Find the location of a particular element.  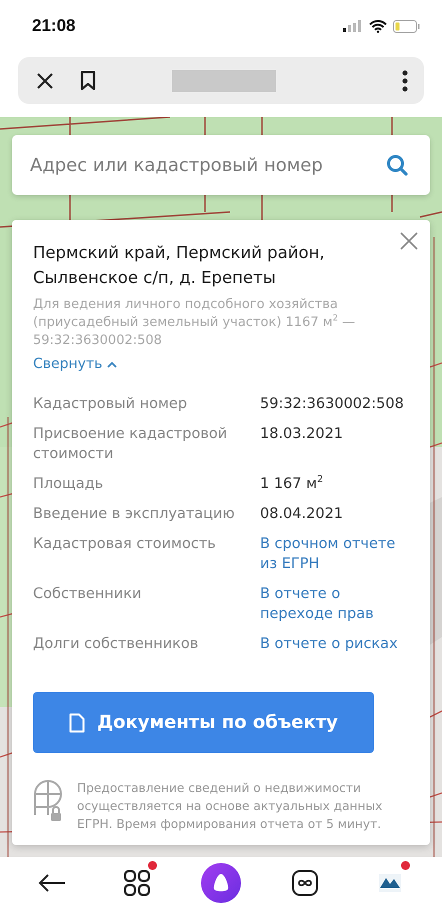

plot-description: Для ведения личного подсобного хозяйства (приусадебный земельный участок) 1167 м$^{2}$ — 59:32:3630002:508 is located at coordinates (194, 323).